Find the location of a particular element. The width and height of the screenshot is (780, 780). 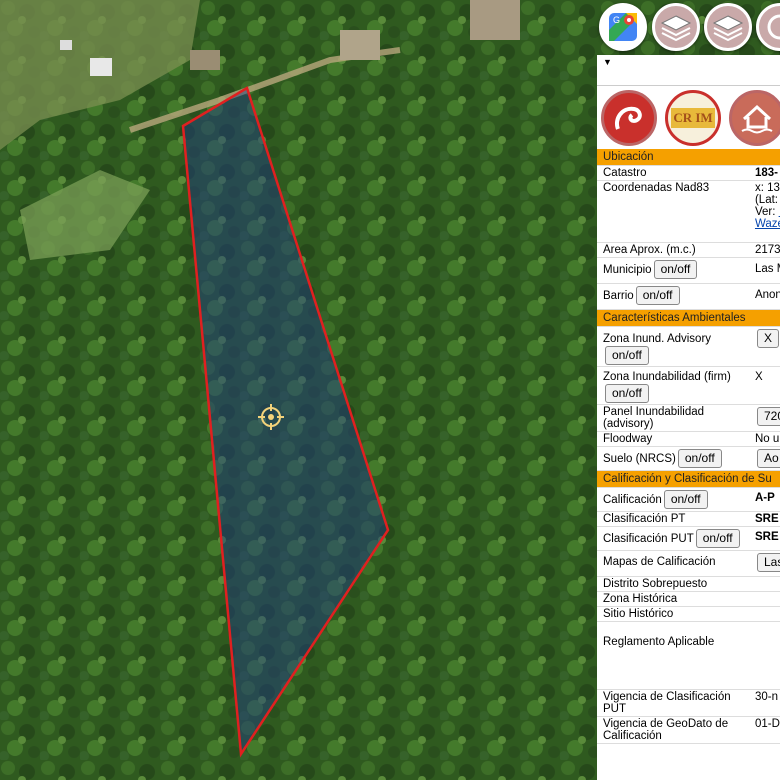

clasif-pt-value: SRE is located at coordinates (764, 519).